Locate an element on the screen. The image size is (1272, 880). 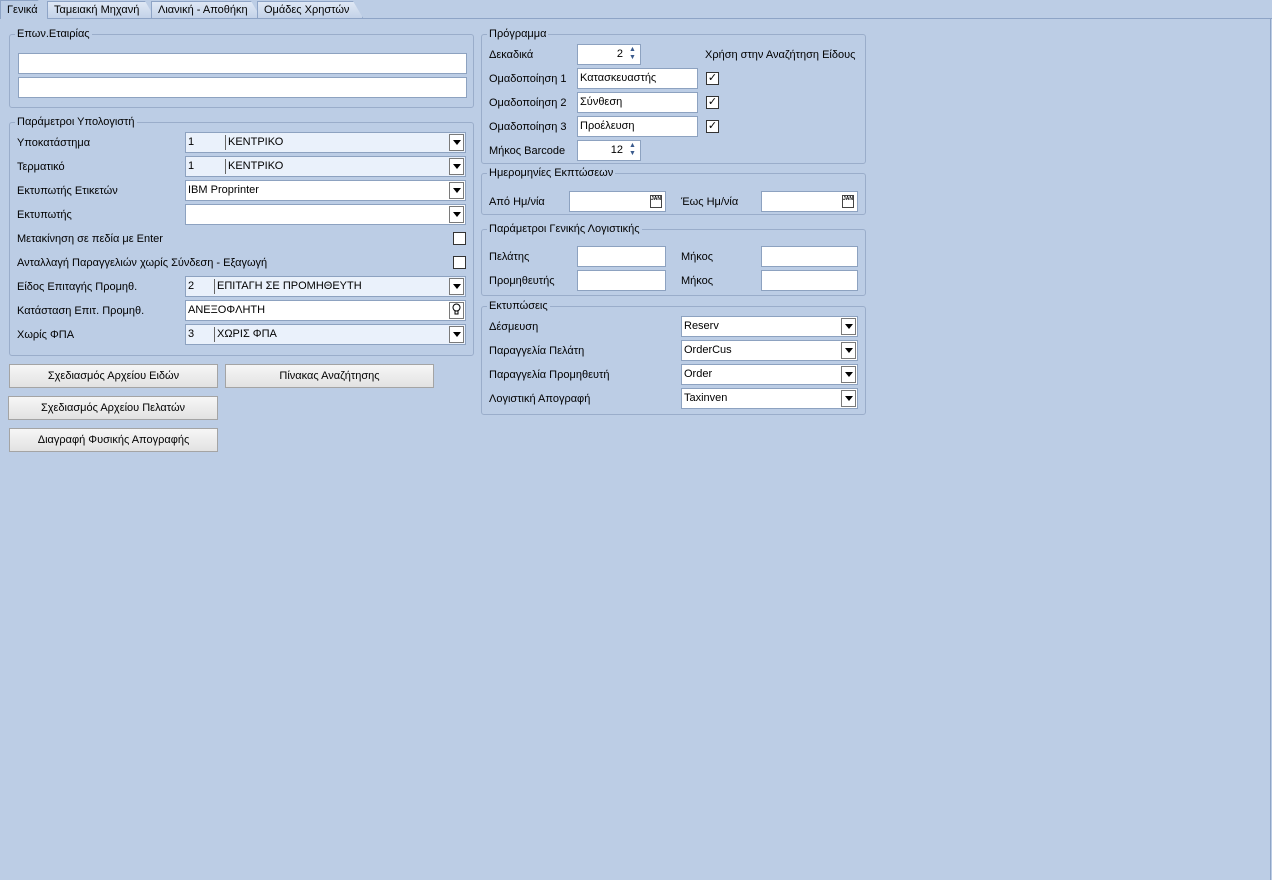
grouping-2-label: Ομαδοποίηση 2 is located at coordinates (528, 103).